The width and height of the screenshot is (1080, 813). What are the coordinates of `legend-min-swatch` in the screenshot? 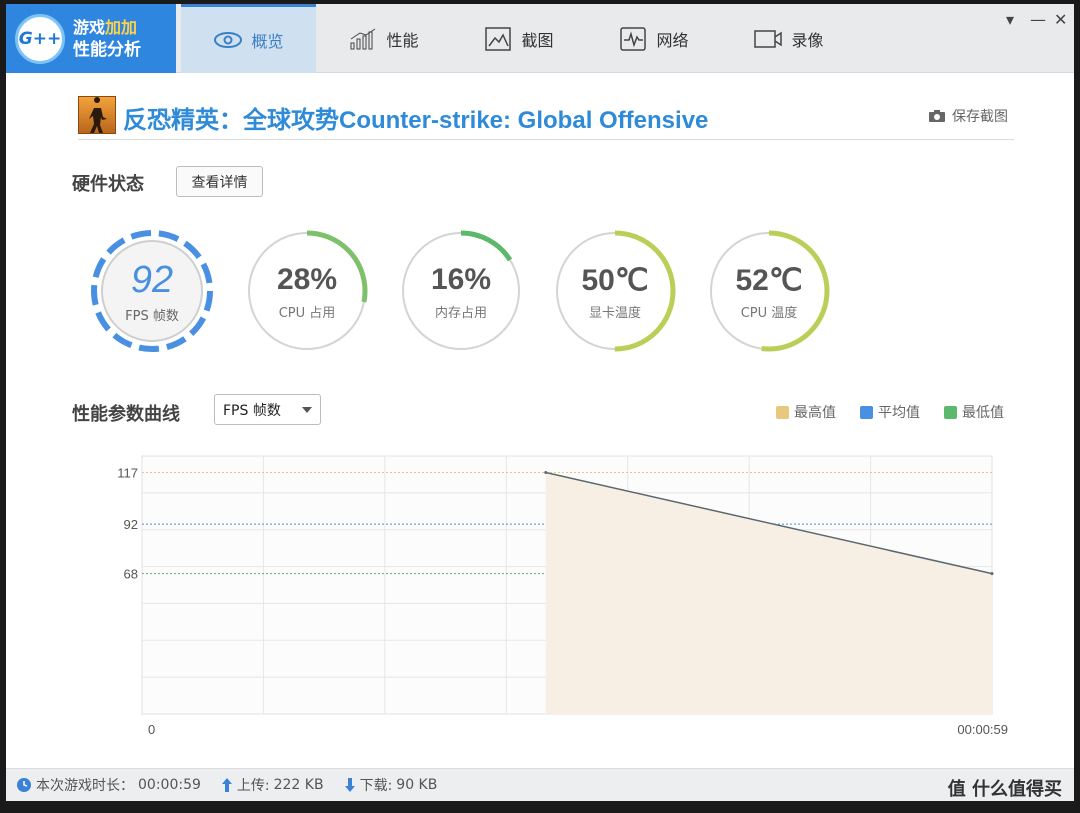 It's located at (950, 412).